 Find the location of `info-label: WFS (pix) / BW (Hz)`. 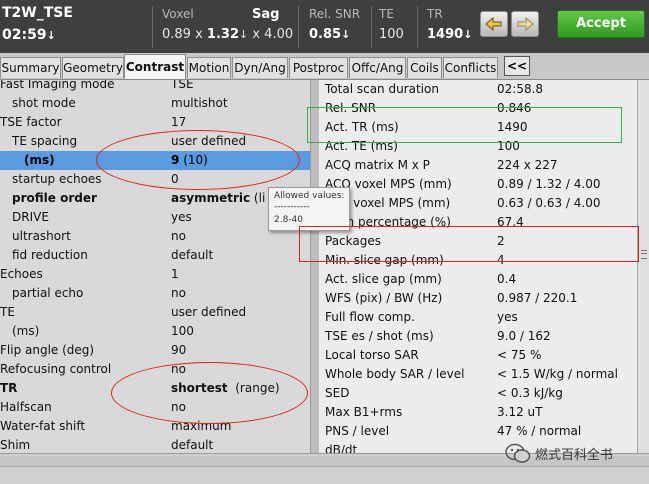

info-label: WFS (pix) / BW (Hz) is located at coordinates (384, 298).